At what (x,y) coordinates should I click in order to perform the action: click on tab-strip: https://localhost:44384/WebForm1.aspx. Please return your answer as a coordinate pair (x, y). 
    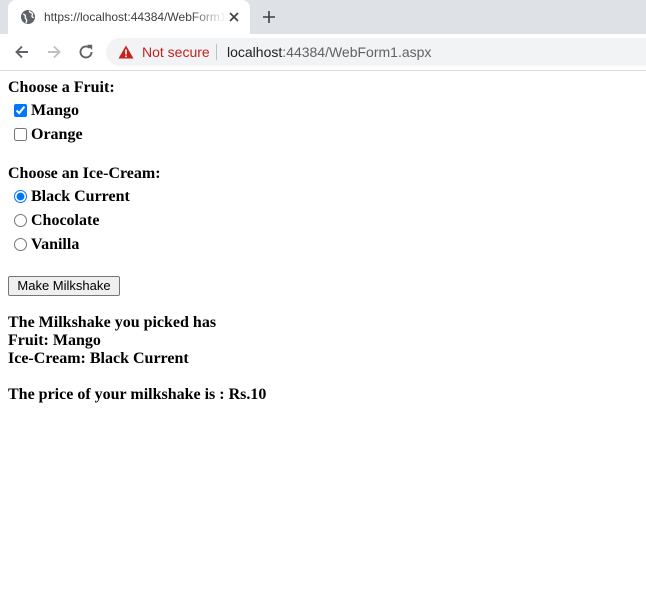
    Looking at the image, I should click on (323, 17).